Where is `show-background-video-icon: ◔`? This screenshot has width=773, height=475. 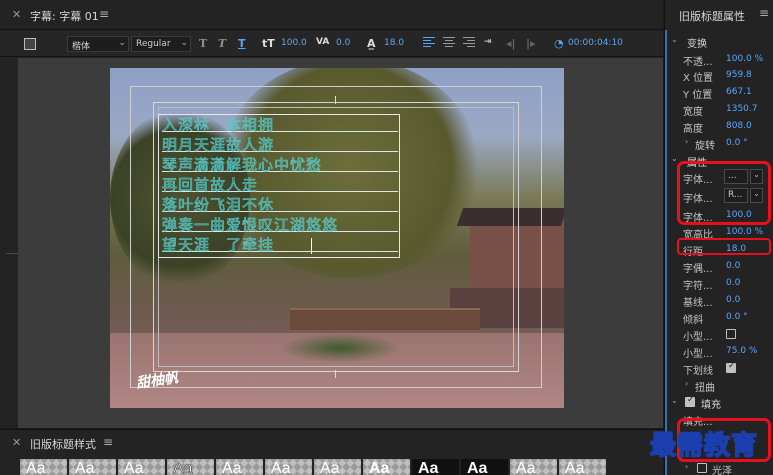
show-background-video-icon: ◔ is located at coordinates (559, 43).